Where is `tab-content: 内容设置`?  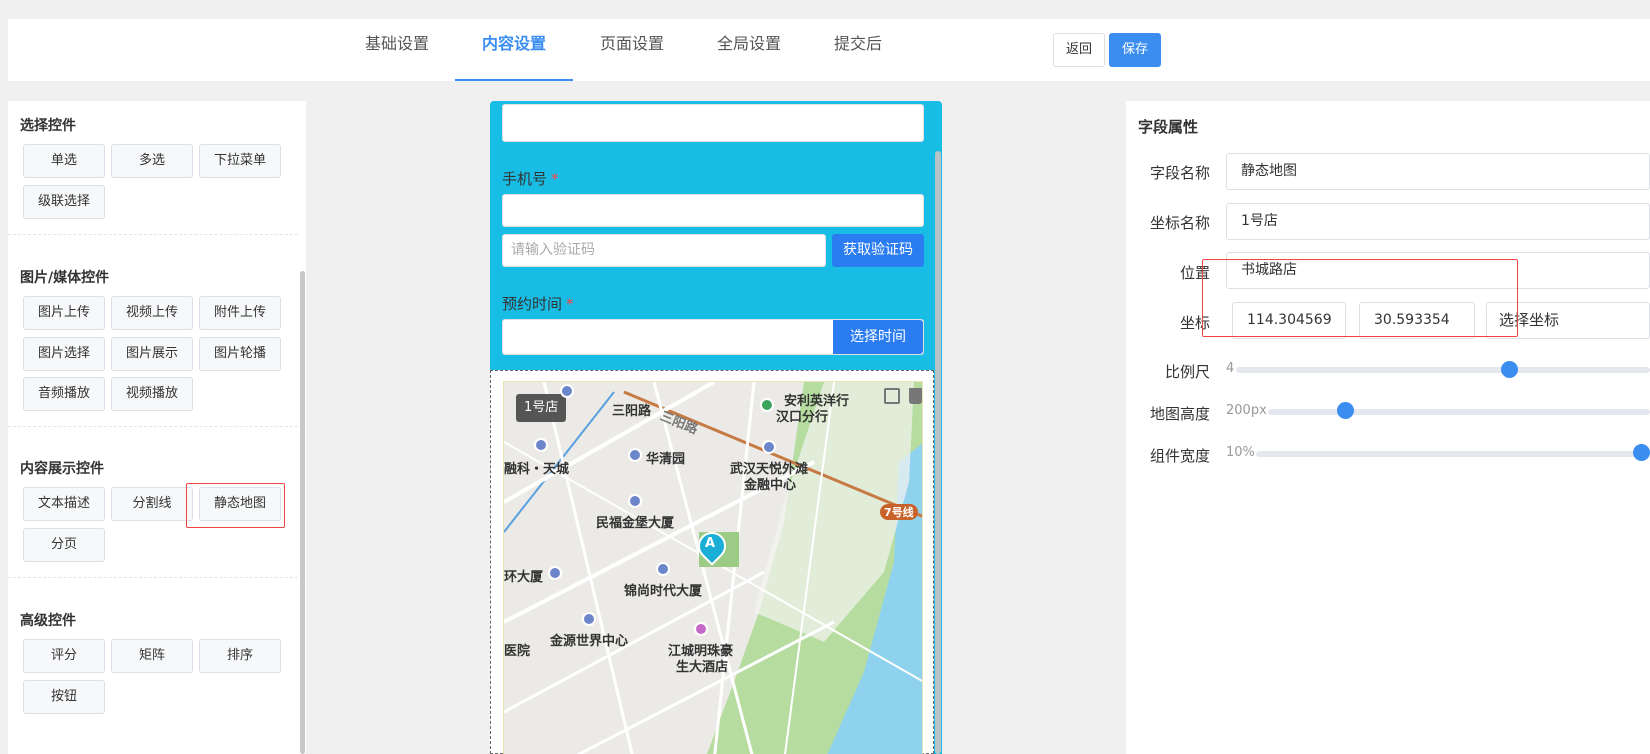 tab-content: 内容设置 is located at coordinates (514, 50).